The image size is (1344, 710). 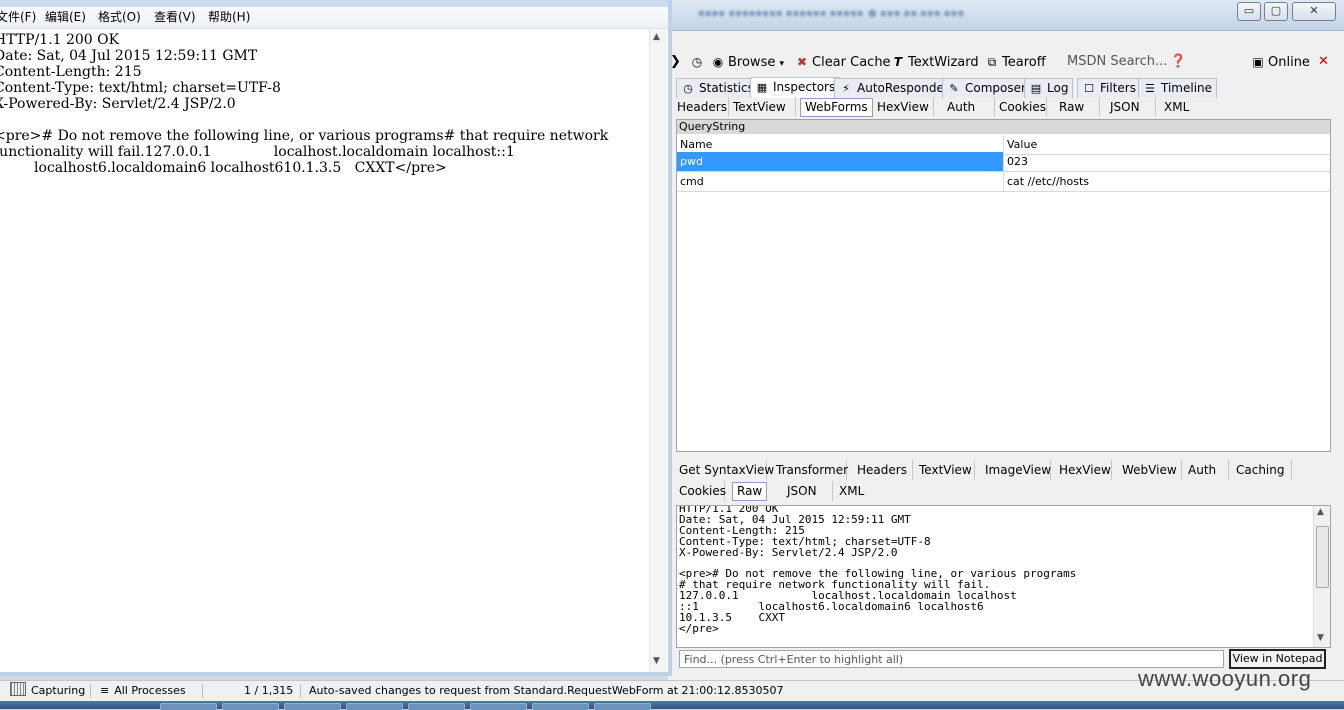 I want to click on process-filter: ≡ All Processes, so click(x=143, y=691).